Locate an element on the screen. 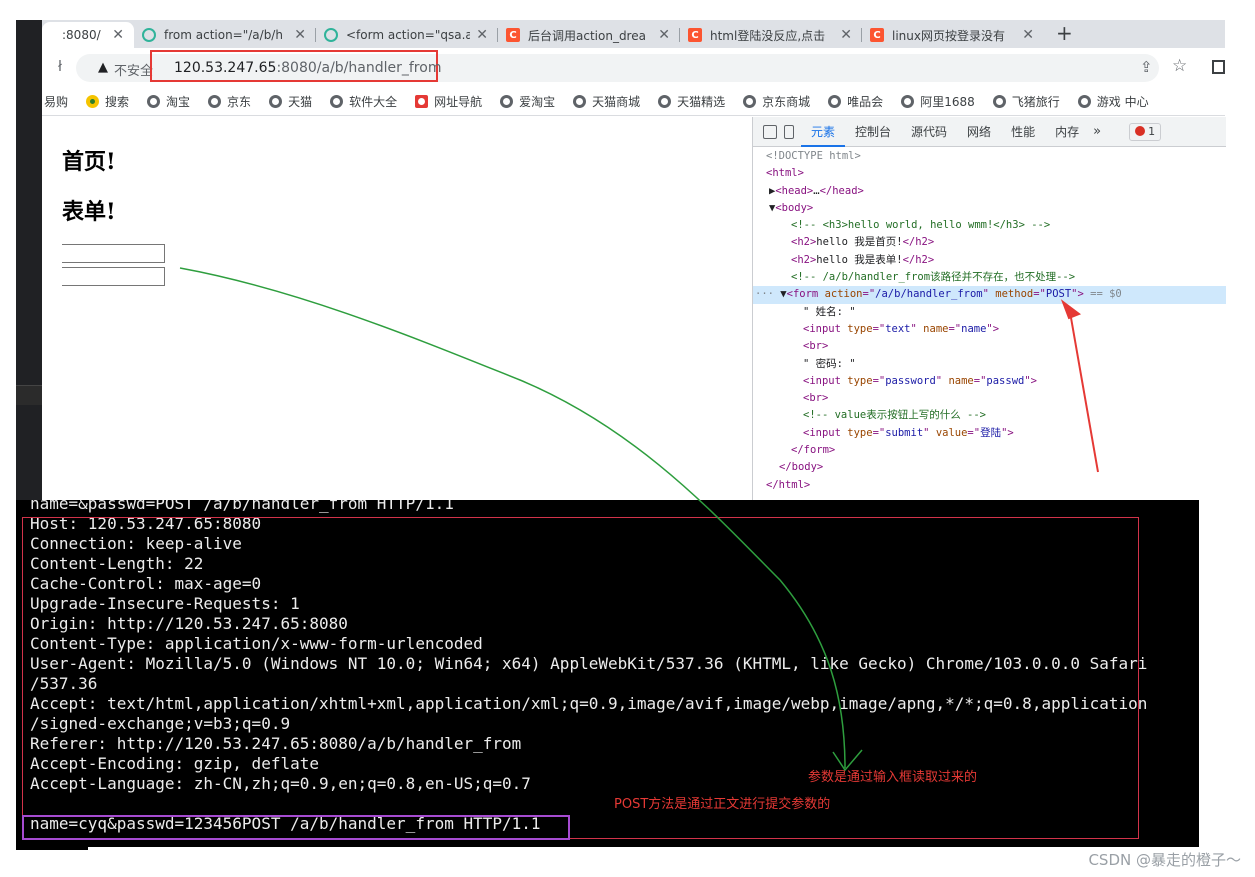  more-dots-icon: ··· is located at coordinates (764, 294).